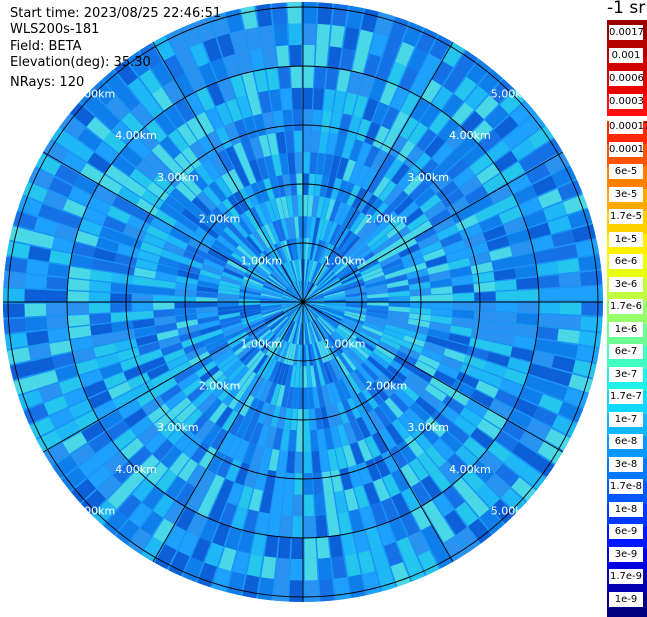 This screenshot has width=647, height=617. I want to click on colorbar-tick-label: 0.001, so click(626, 55).